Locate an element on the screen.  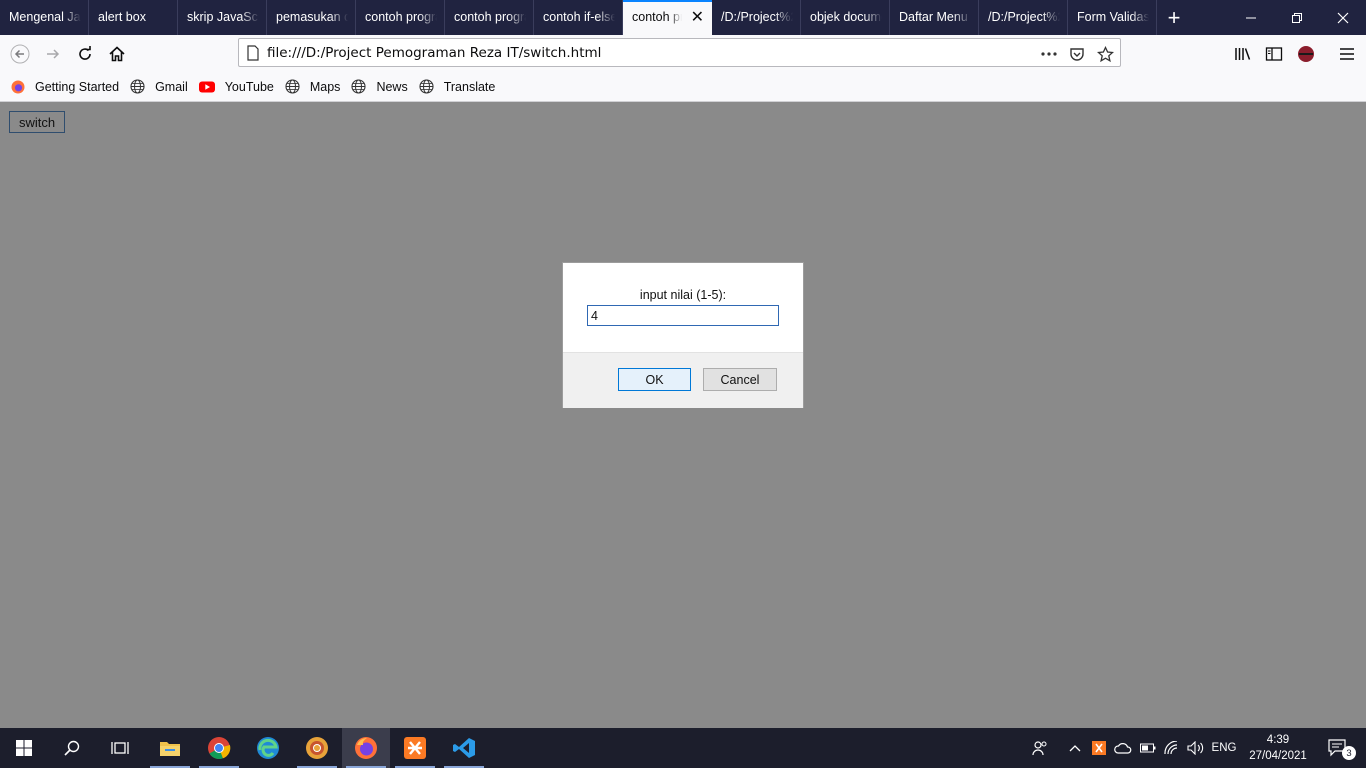
search-icon is located at coordinates (72, 748).